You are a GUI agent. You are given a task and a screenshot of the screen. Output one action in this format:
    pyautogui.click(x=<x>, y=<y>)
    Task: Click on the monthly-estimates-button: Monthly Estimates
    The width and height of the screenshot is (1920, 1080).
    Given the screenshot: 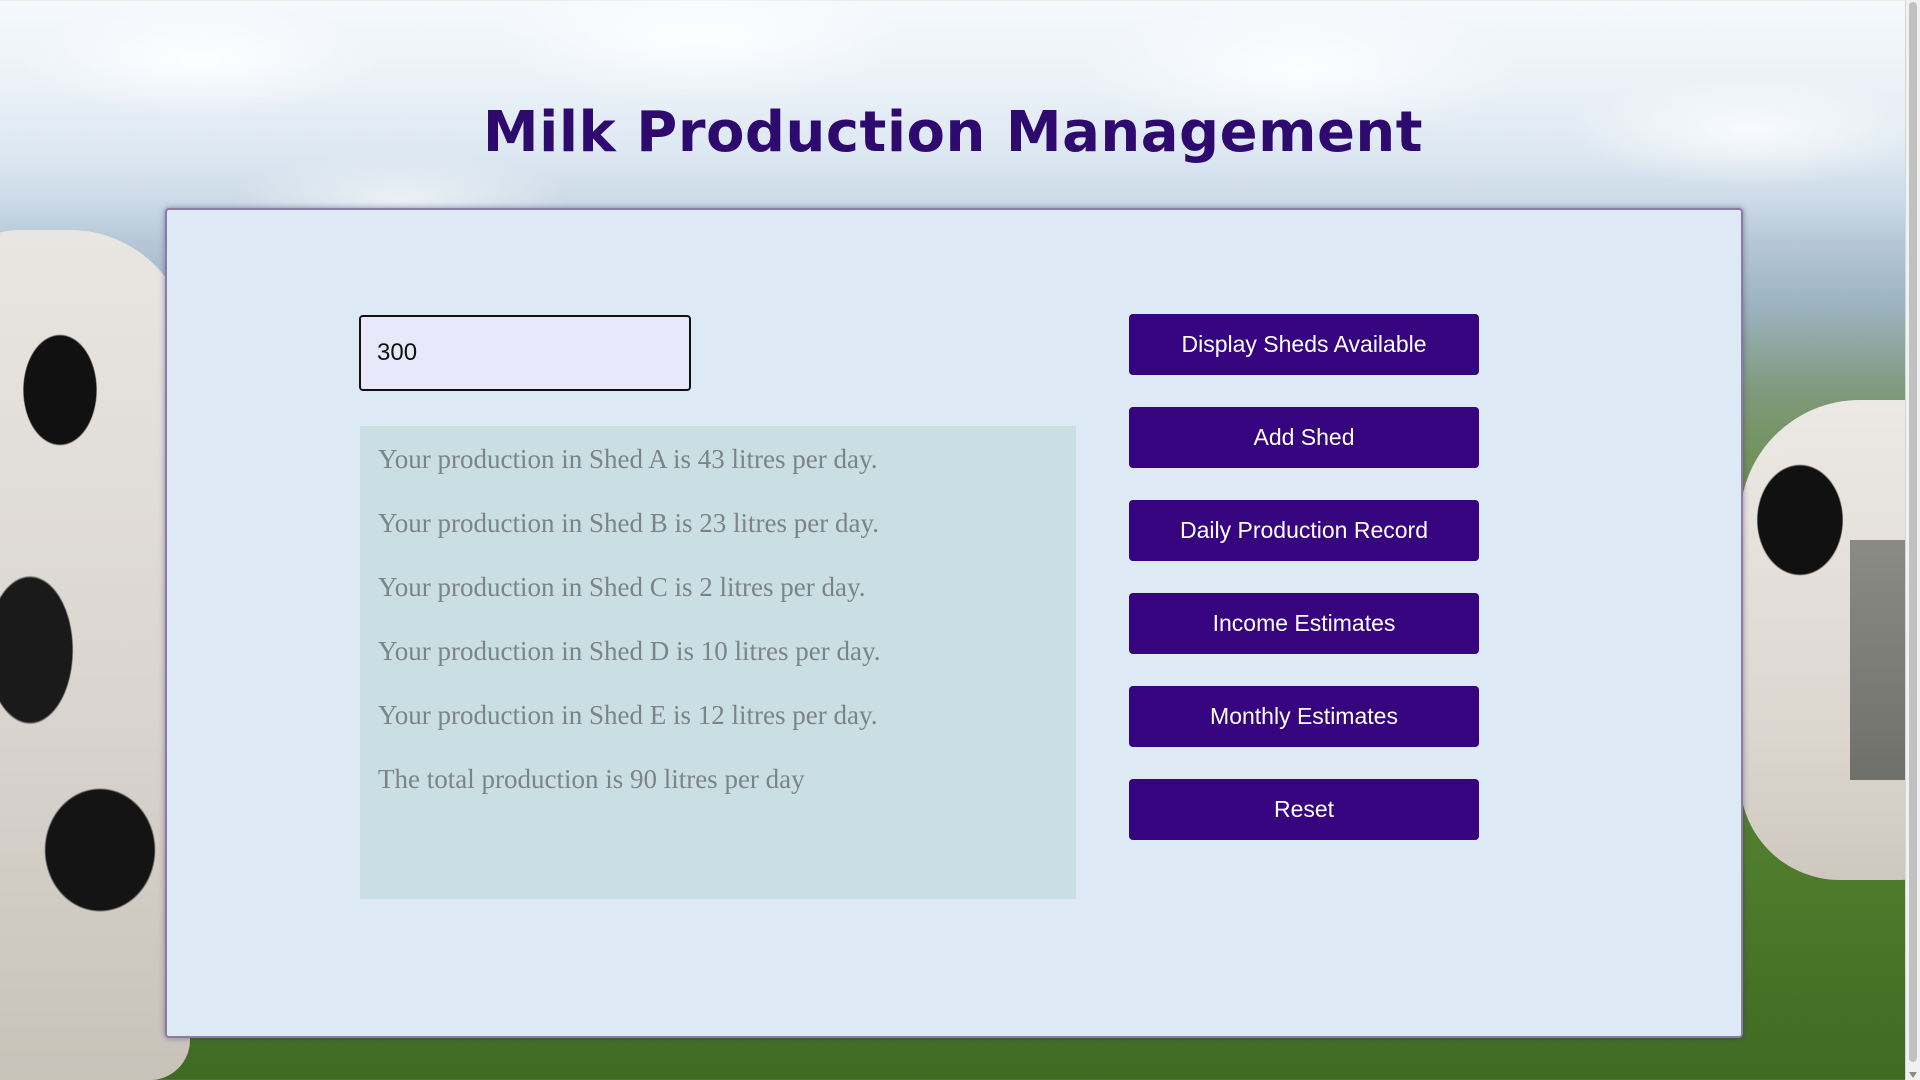 What is the action you would take?
    pyautogui.click(x=1304, y=716)
    